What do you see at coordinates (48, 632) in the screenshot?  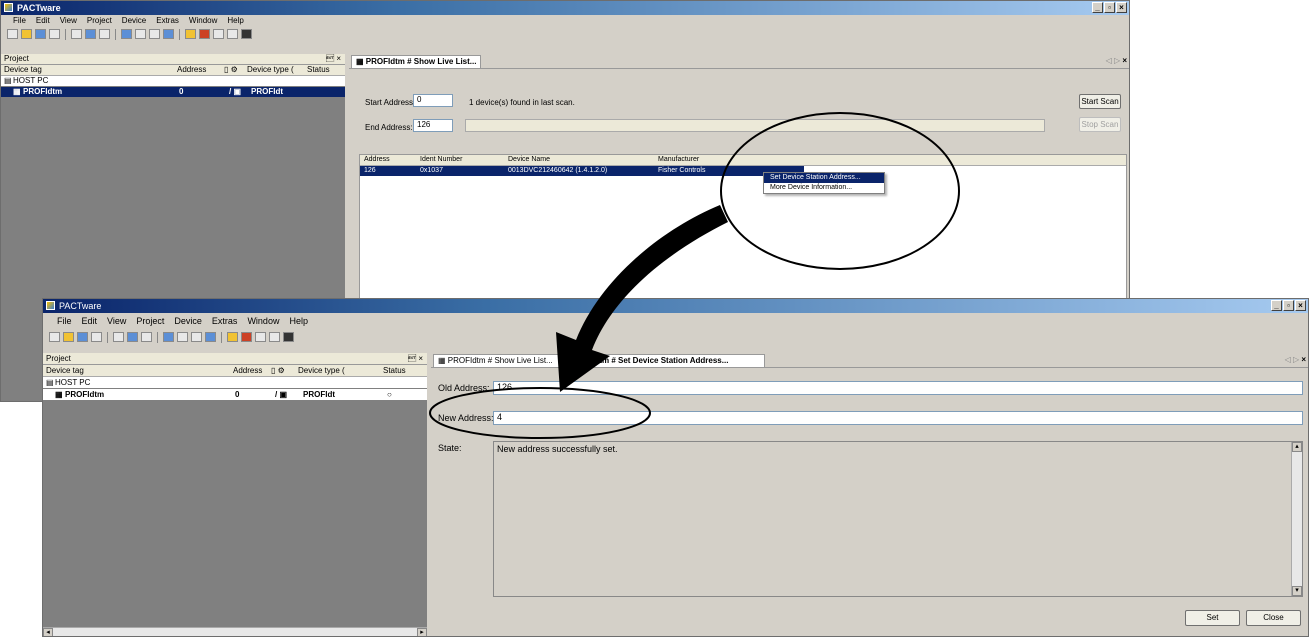 I see `scroll-left-icon: ◂` at bounding box center [48, 632].